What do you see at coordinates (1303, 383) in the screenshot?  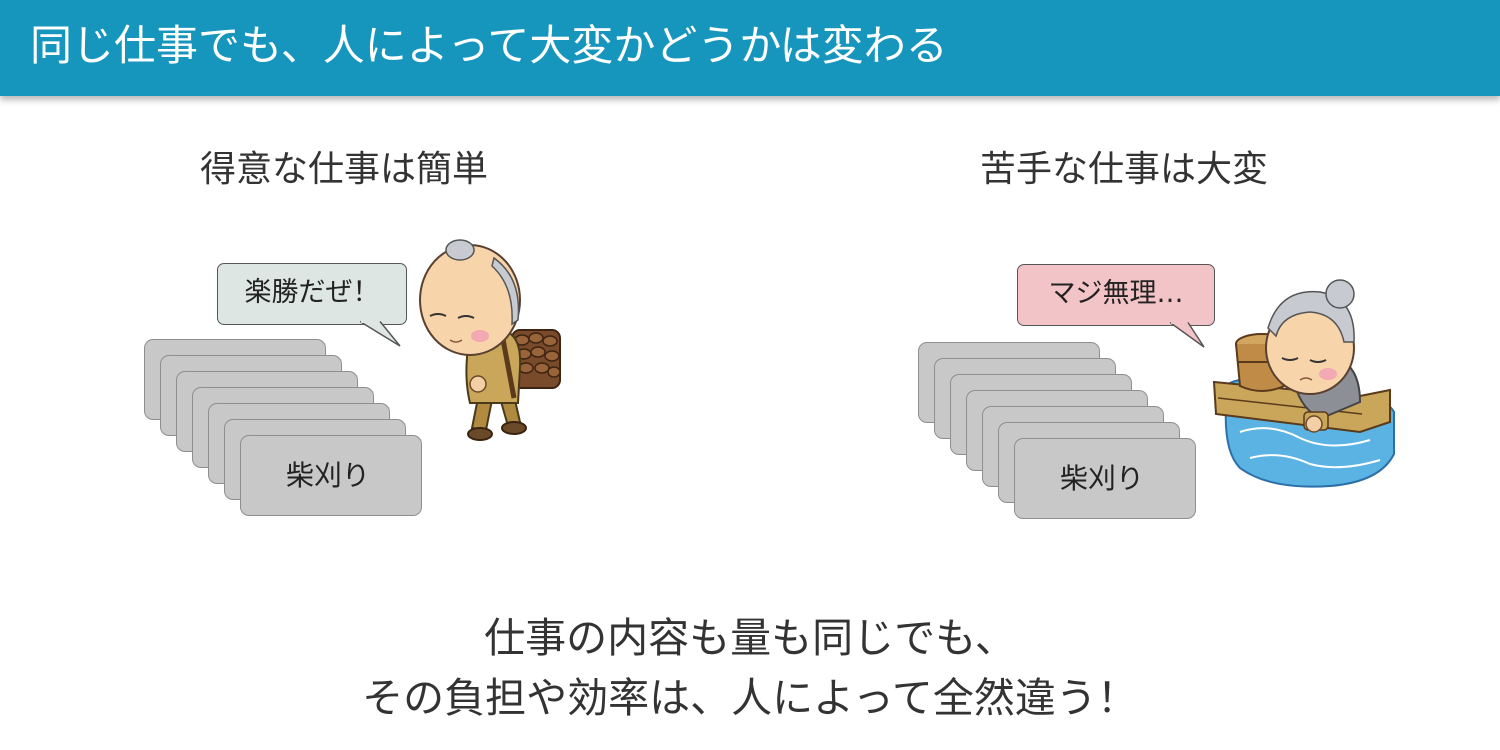 I see `old-woman-illustration` at bounding box center [1303, 383].